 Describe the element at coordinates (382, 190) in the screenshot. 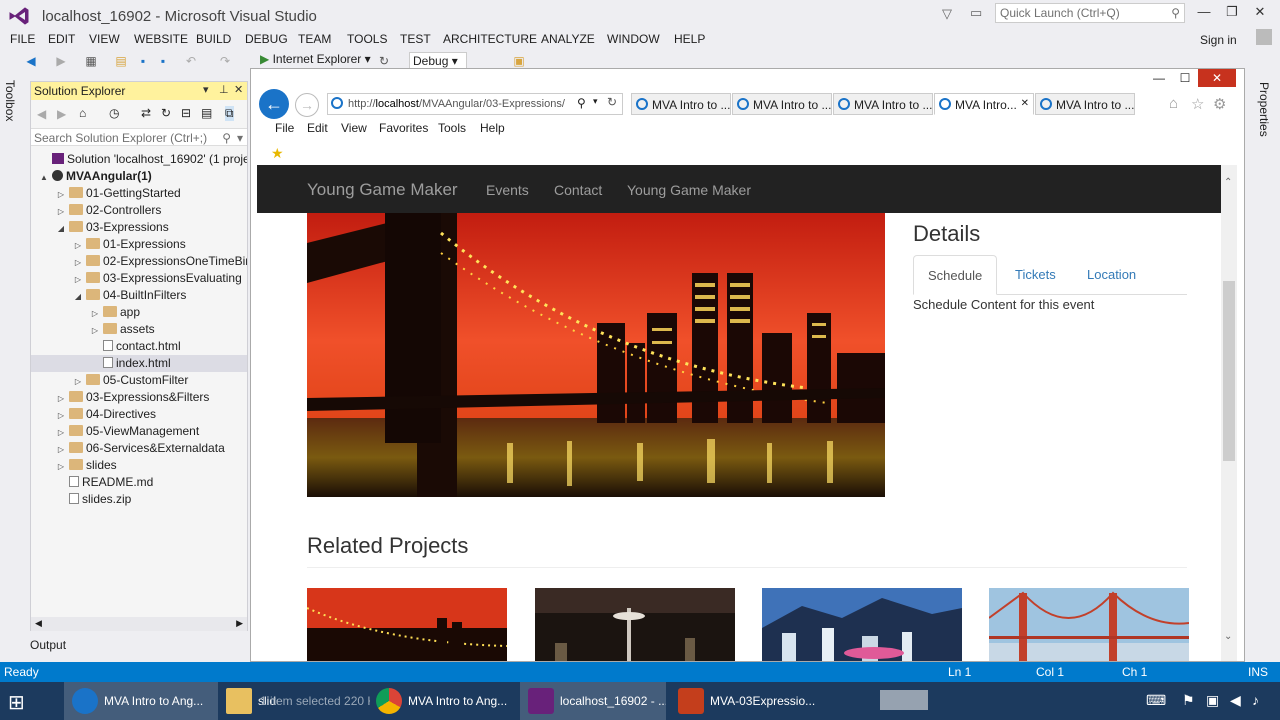

I see `site-brand: Young Game Maker` at that location.